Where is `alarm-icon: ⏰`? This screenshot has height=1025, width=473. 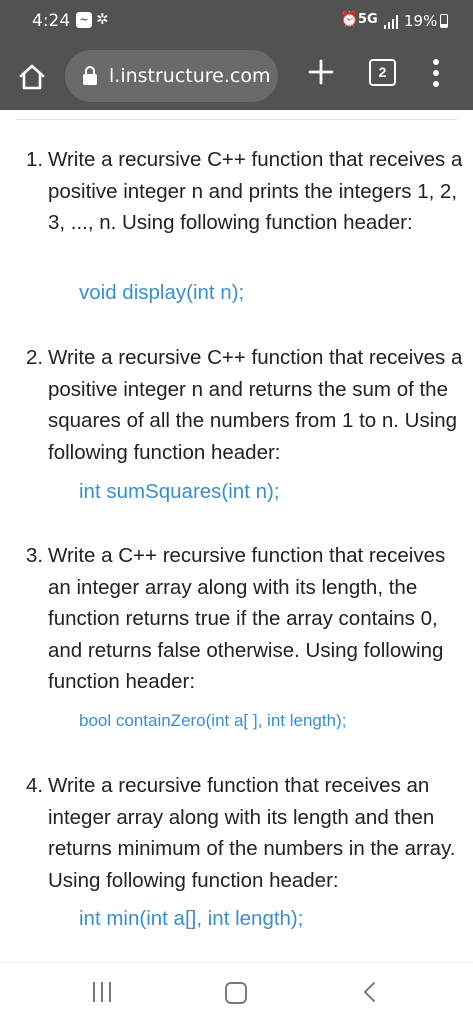
alarm-icon: ⏰ is located at coordinates (349, 19).